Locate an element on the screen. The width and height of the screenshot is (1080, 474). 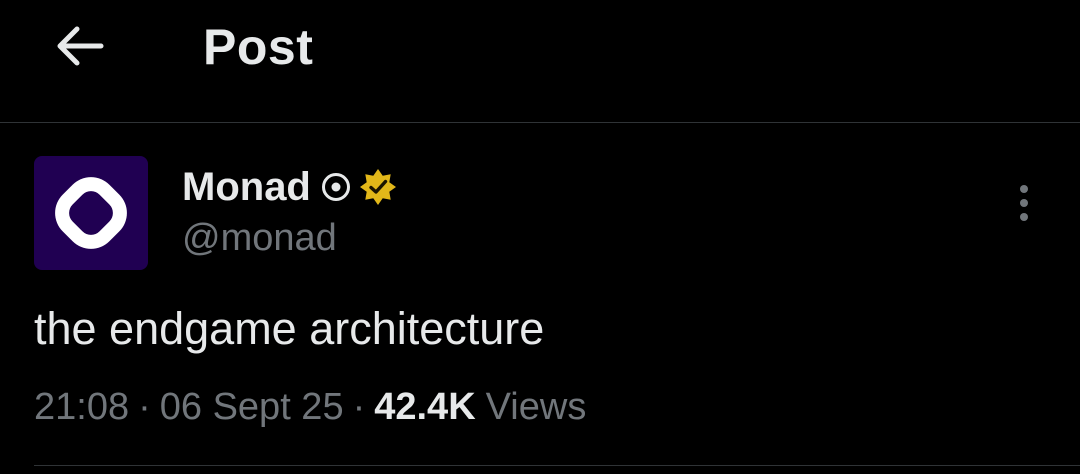
author-handle: @monad is located at coordinates (259, 238).